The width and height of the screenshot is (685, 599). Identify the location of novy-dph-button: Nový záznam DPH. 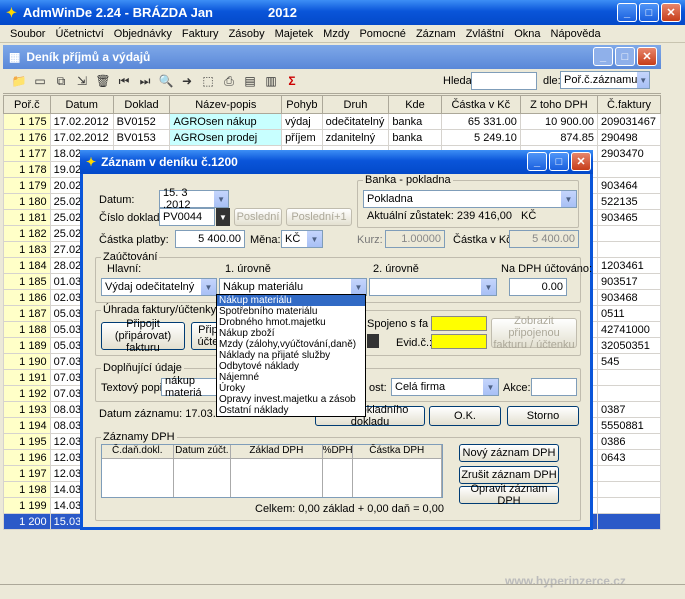
(509, 453).